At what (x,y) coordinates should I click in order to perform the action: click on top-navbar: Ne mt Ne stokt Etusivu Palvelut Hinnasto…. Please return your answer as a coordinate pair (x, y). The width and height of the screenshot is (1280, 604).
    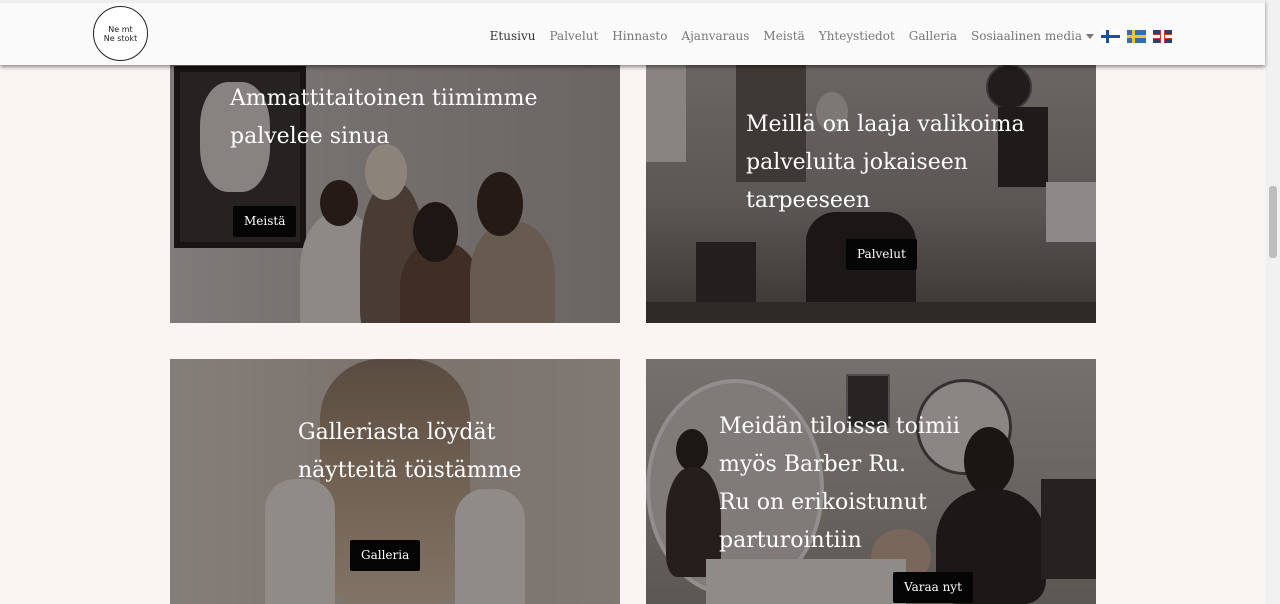
    Looking at the image, I should click on (632, 32).